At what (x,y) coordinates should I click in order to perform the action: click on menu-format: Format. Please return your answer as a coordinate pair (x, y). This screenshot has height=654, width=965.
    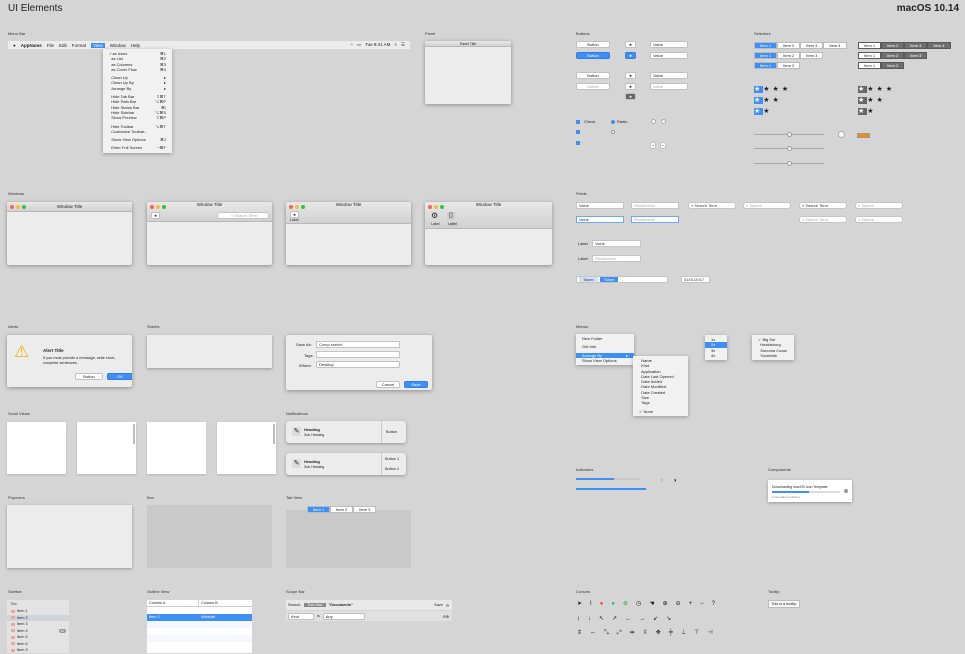
    Looking at the image, I should click on (79, 45).